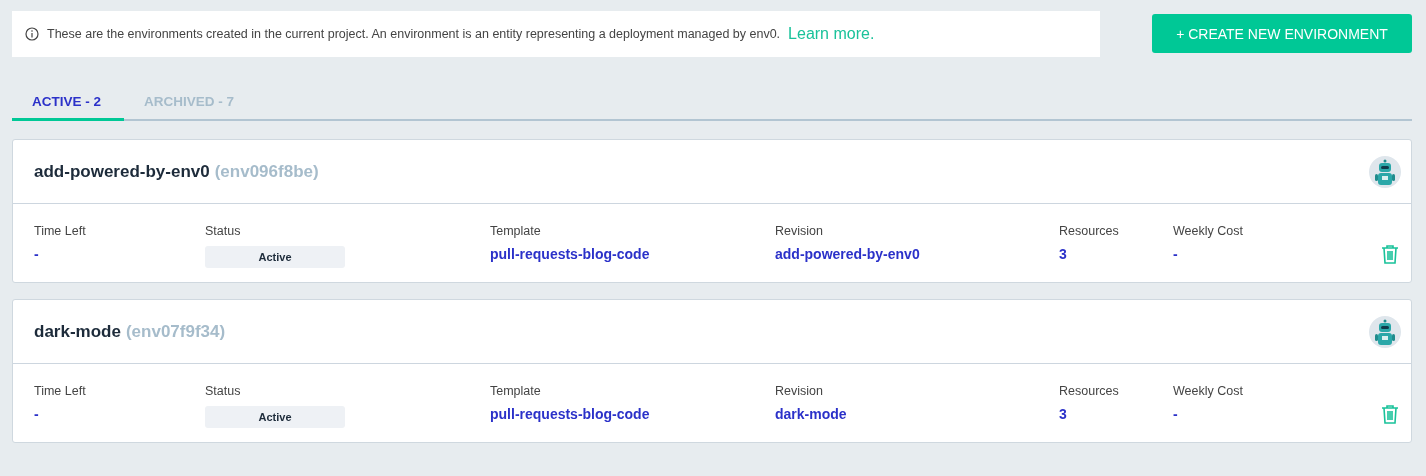 The width and height of the screenshot is (1426, 476). Describe the element at coordinates (122, 171) in the screenshot. I see `environment-name: add-powered-by-env0` at that location.